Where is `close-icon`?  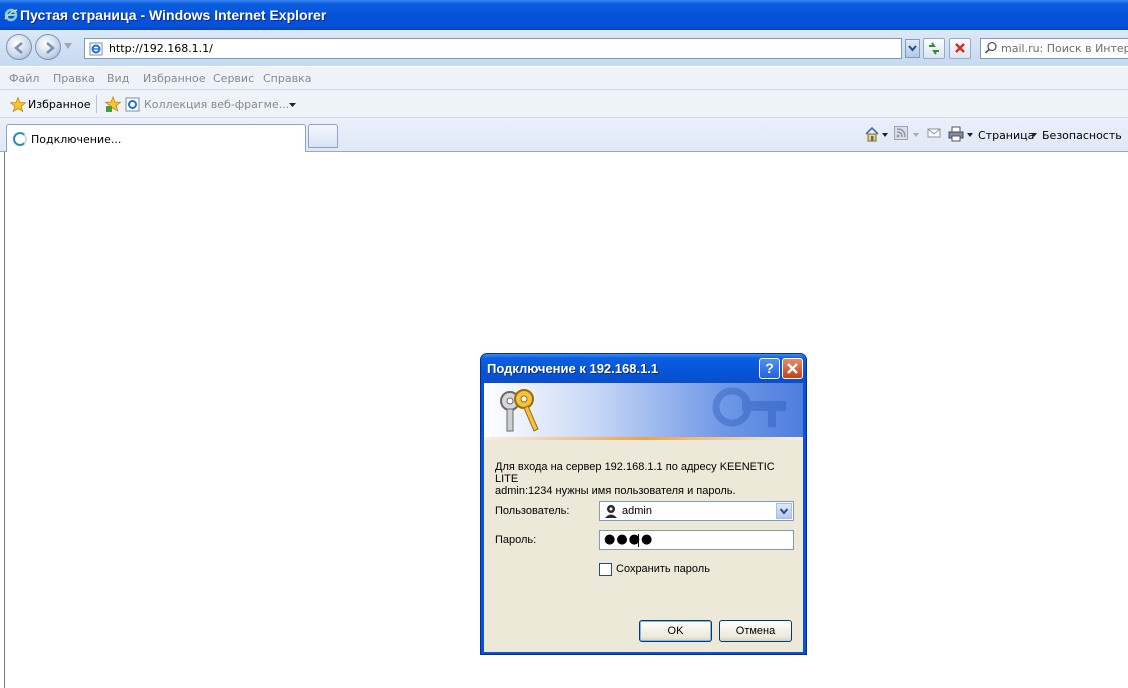
close-icon is located at coordinates (792, 368).